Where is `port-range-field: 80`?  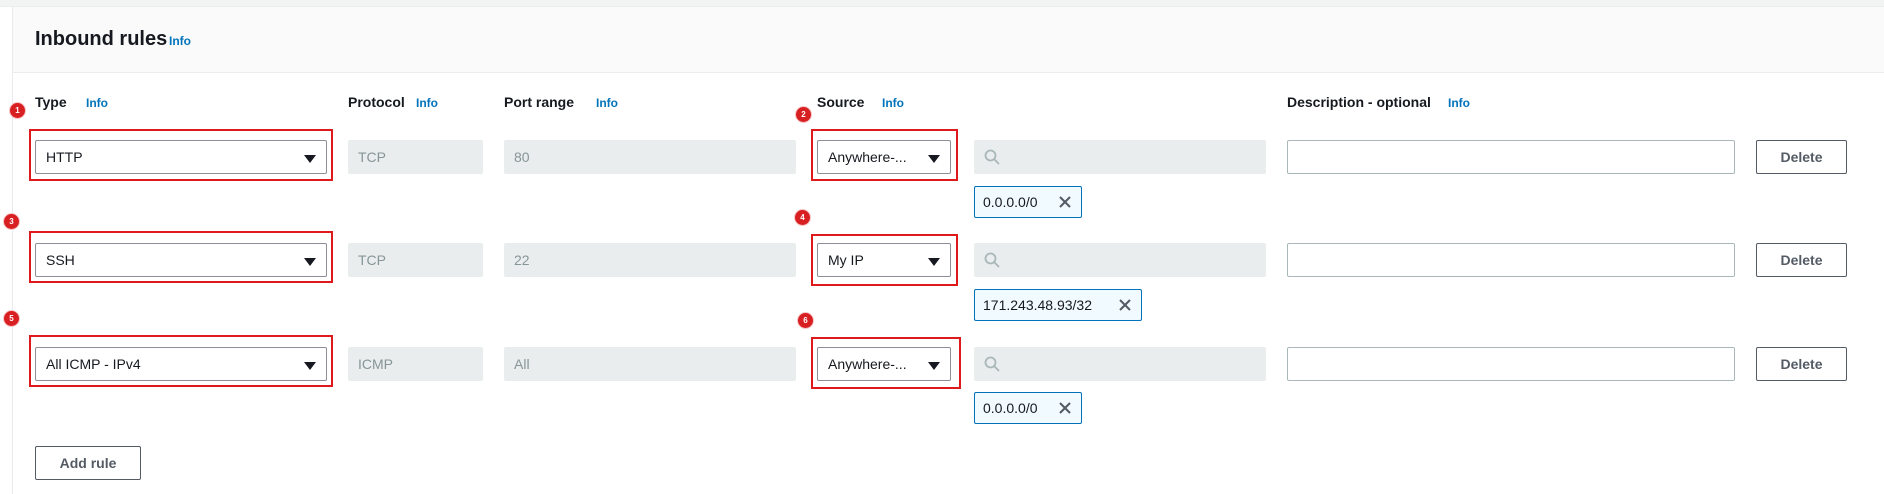 port-range-field: 80 is located at coordinates (650, 157).